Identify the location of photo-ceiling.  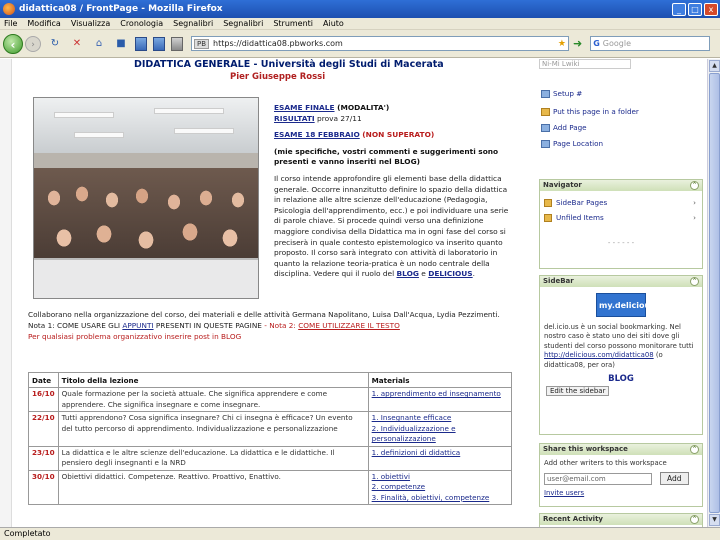
(146, 125).